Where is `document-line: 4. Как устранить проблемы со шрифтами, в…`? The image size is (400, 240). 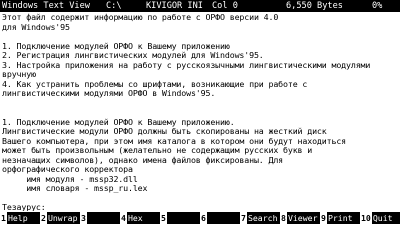 document-line: 4. Как устранить проблемы со шрифтами, в… is located at coordinates (155, 84).